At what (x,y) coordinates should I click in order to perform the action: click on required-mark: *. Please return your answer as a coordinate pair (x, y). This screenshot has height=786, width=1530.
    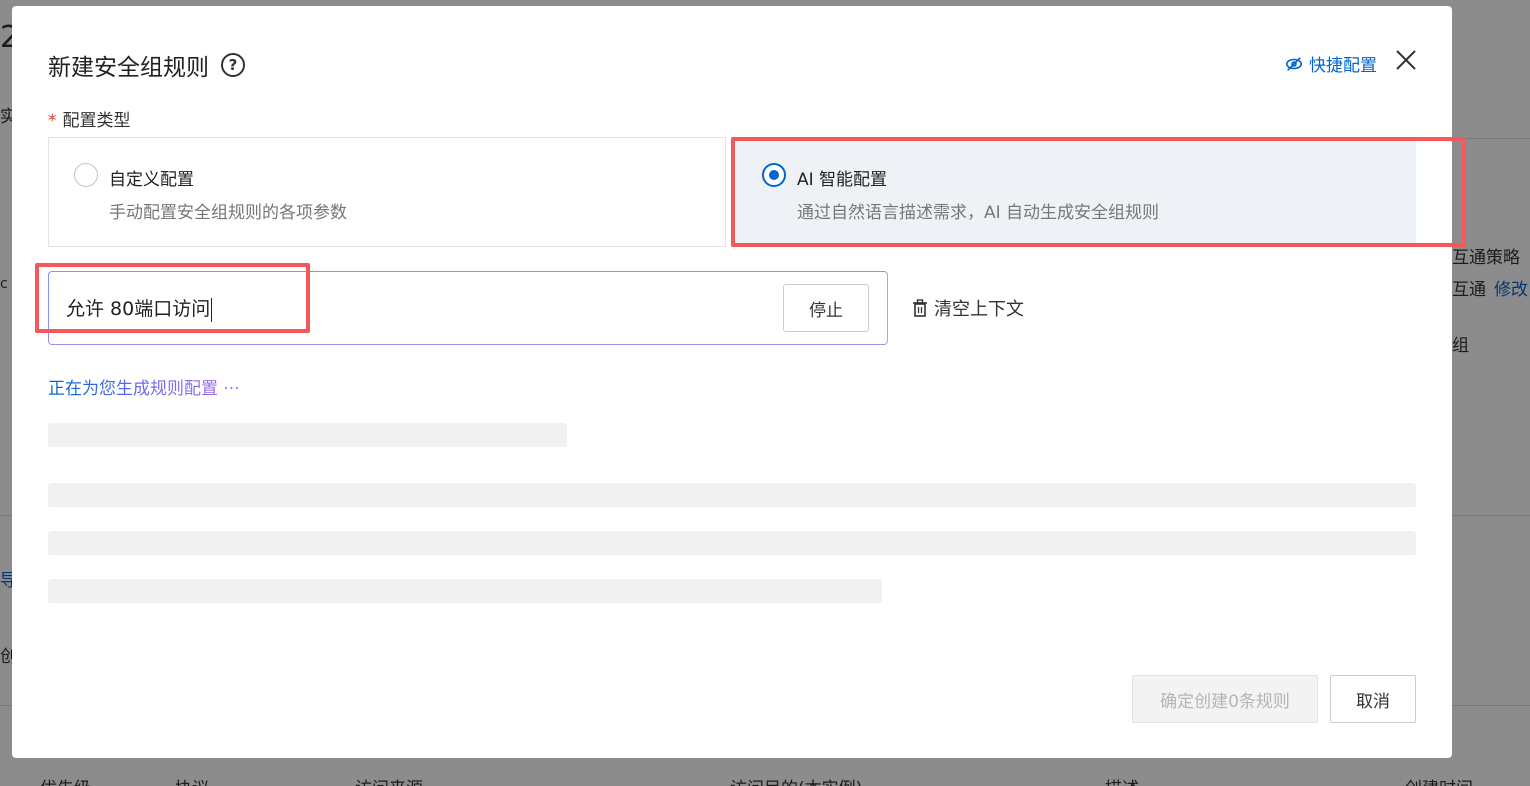
    Looking at the image, I should click on (52, 121).